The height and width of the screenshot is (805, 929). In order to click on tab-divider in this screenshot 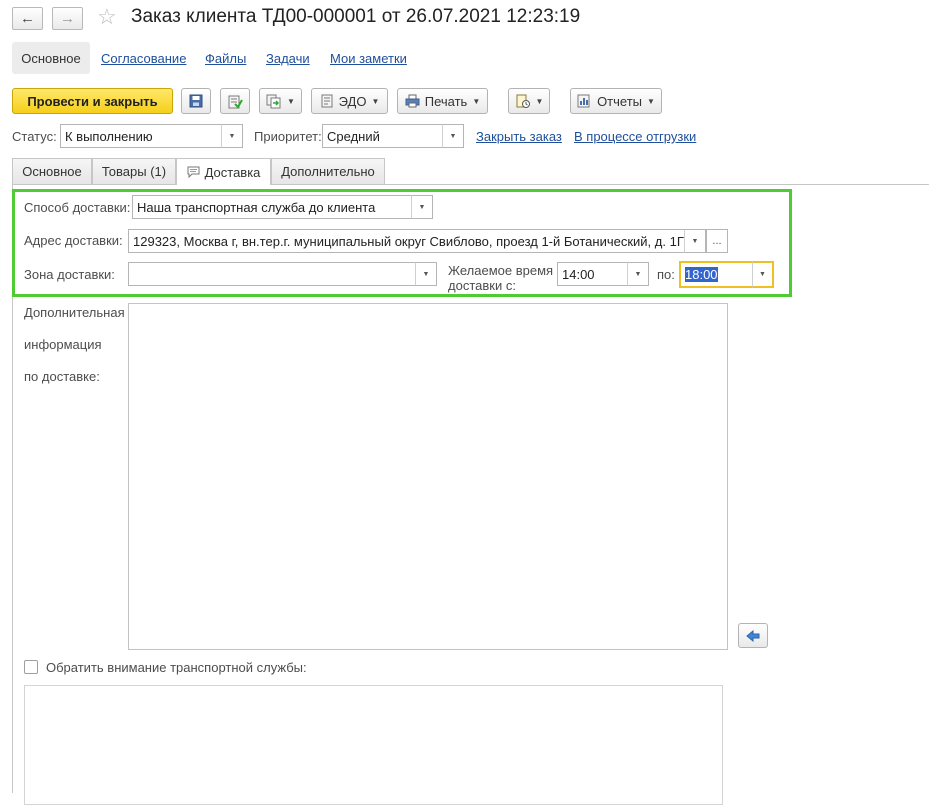, I will do `click(470, 184)`.